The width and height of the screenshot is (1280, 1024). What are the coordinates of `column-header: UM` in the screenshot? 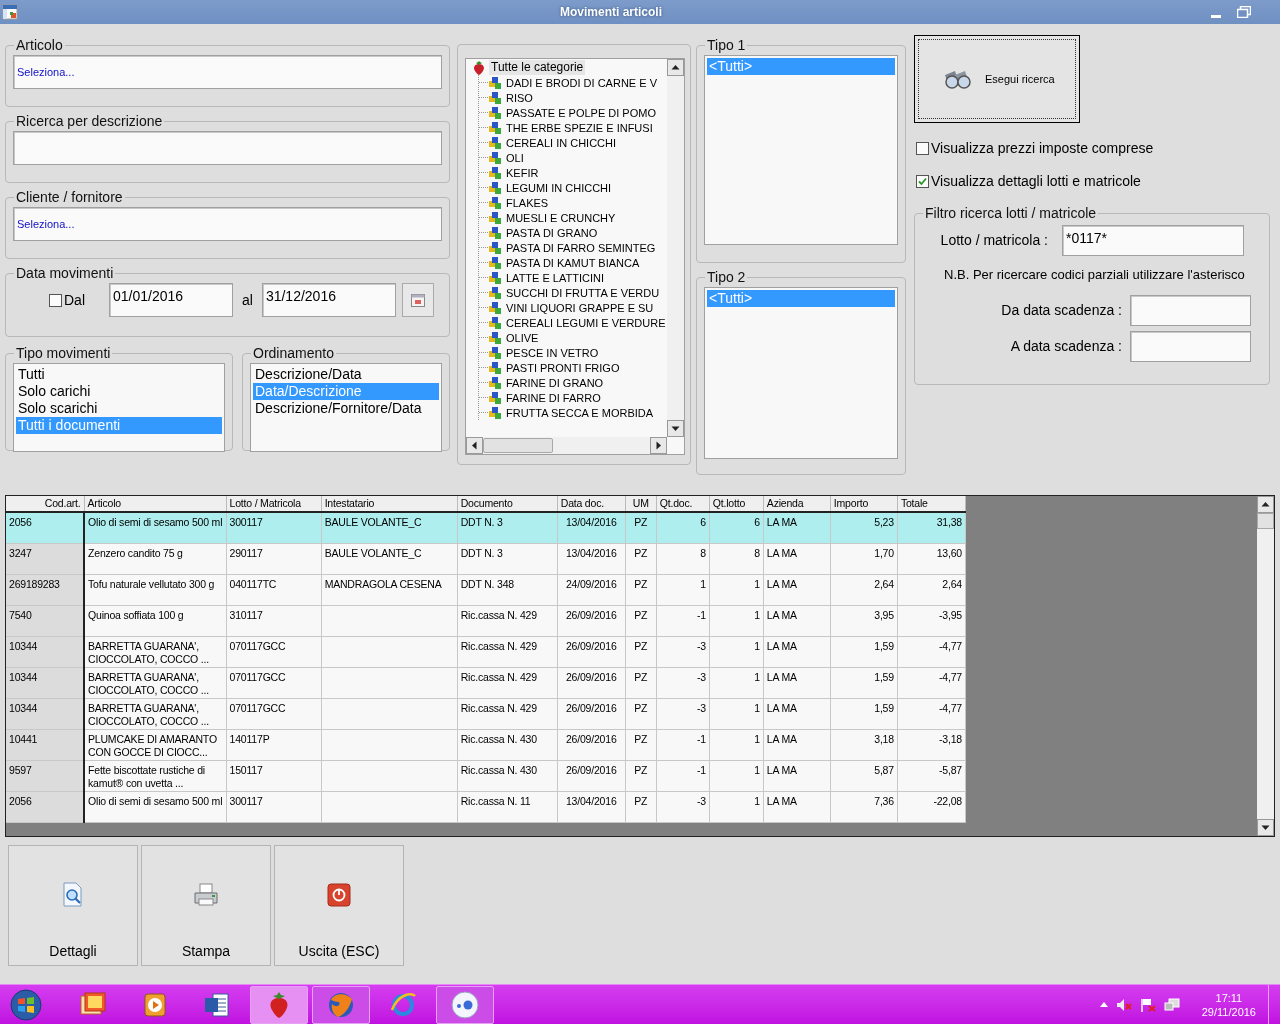 It's located at (641, 504).